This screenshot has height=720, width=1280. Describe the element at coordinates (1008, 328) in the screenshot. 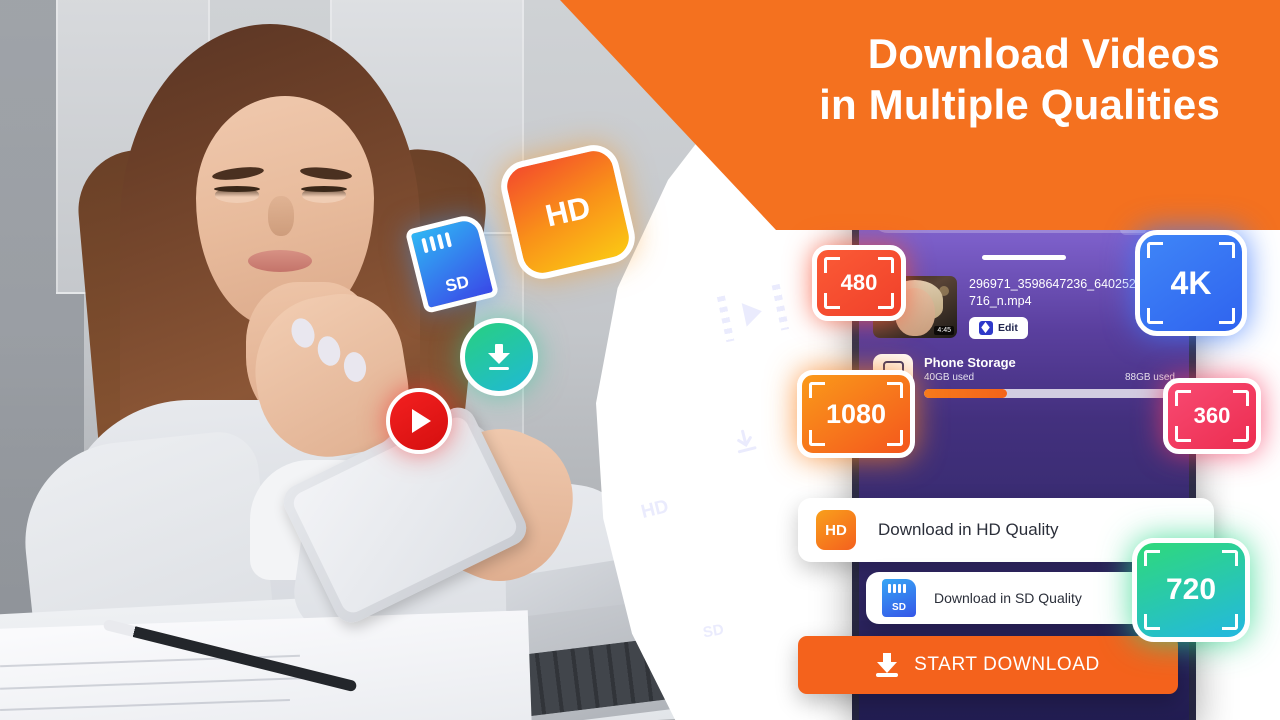

I see `edit-button-label: Edit` at that location.